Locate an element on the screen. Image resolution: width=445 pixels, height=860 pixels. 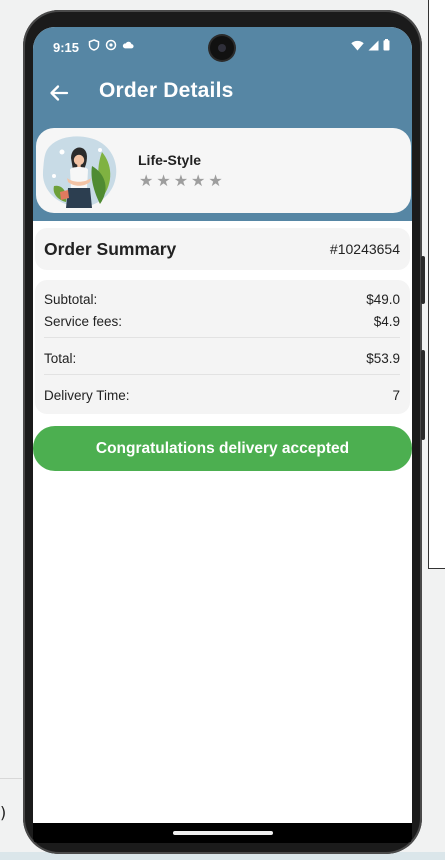
store-illustration is located at coordinates (79, 172).